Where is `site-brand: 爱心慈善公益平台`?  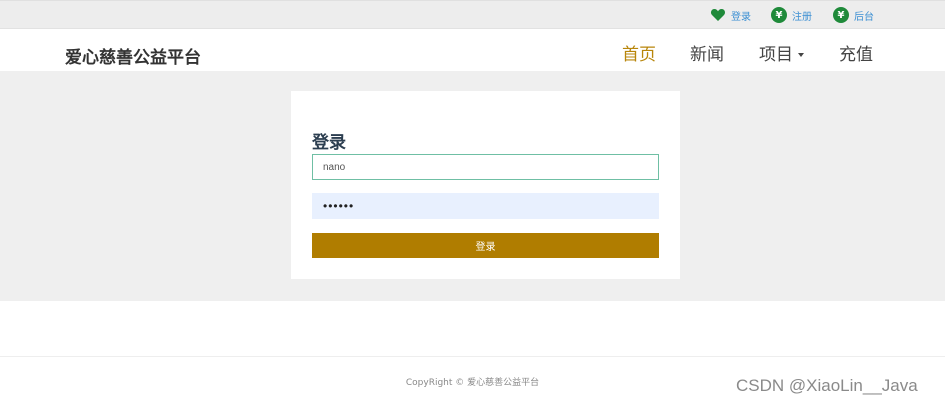
site-brand: 爱心慈善公益平台 is located at coordinates (133, 55).